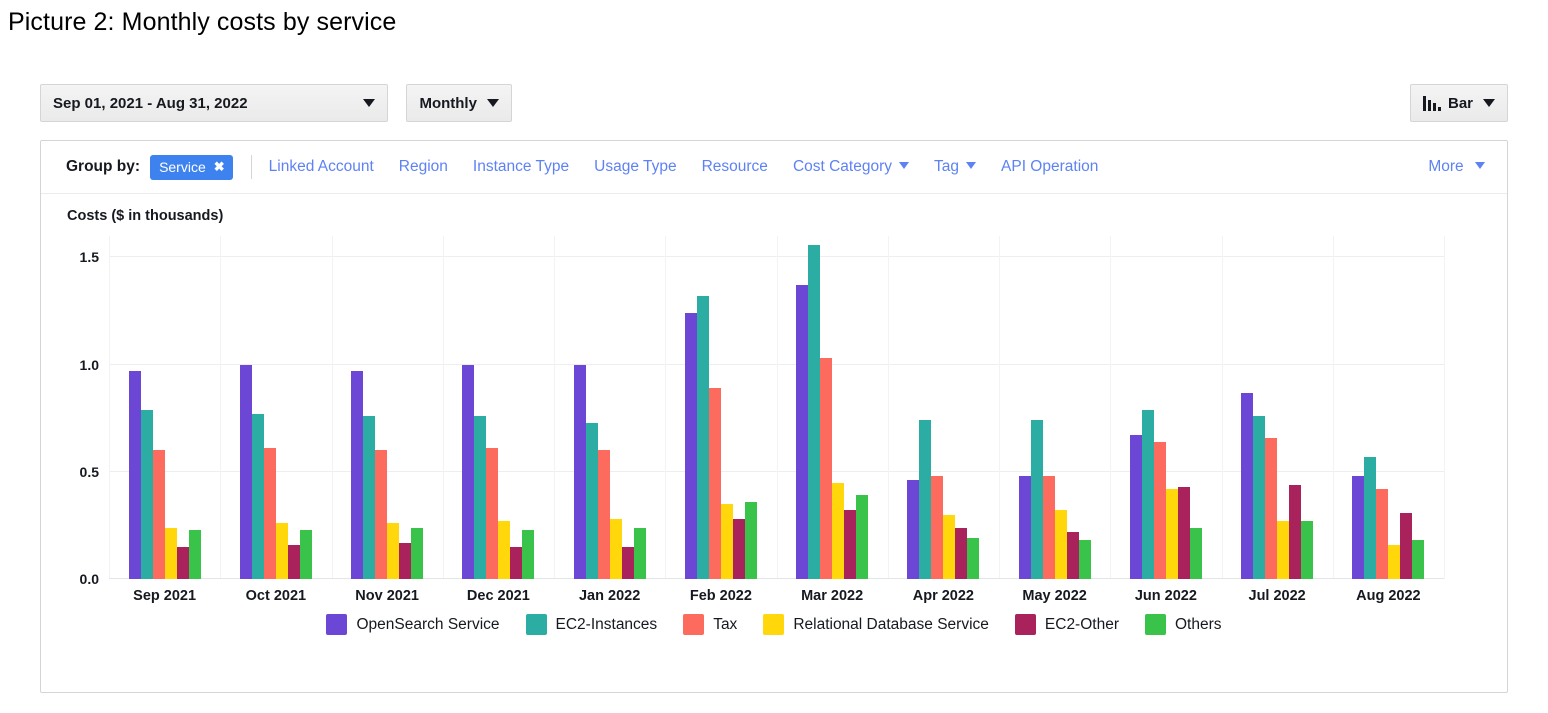 This screenshot has width=1548, height=713. What do you see at coordinates (591, 624) in the screenshot?
I see `legend-item: EC2-Instances` at bounding box center [591, 624].